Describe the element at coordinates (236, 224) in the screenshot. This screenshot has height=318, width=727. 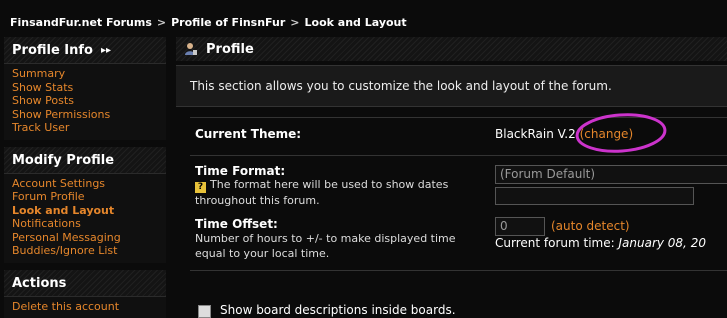
I see `time-offset-label: Time Offset:` at that location.